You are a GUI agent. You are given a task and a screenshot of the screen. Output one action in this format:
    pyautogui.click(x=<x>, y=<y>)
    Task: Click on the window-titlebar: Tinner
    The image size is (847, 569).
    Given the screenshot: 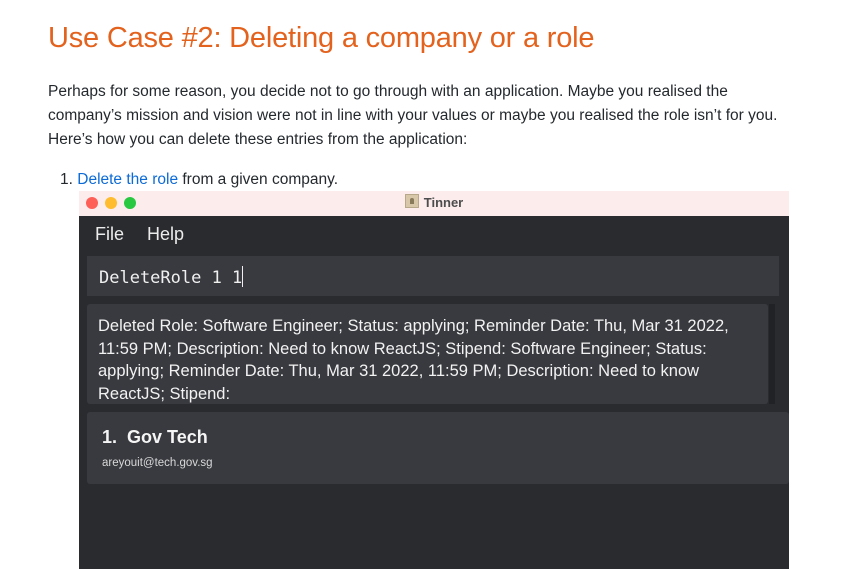 What is the action you would take?
    pyautogui.click(x=434, y=203)
    